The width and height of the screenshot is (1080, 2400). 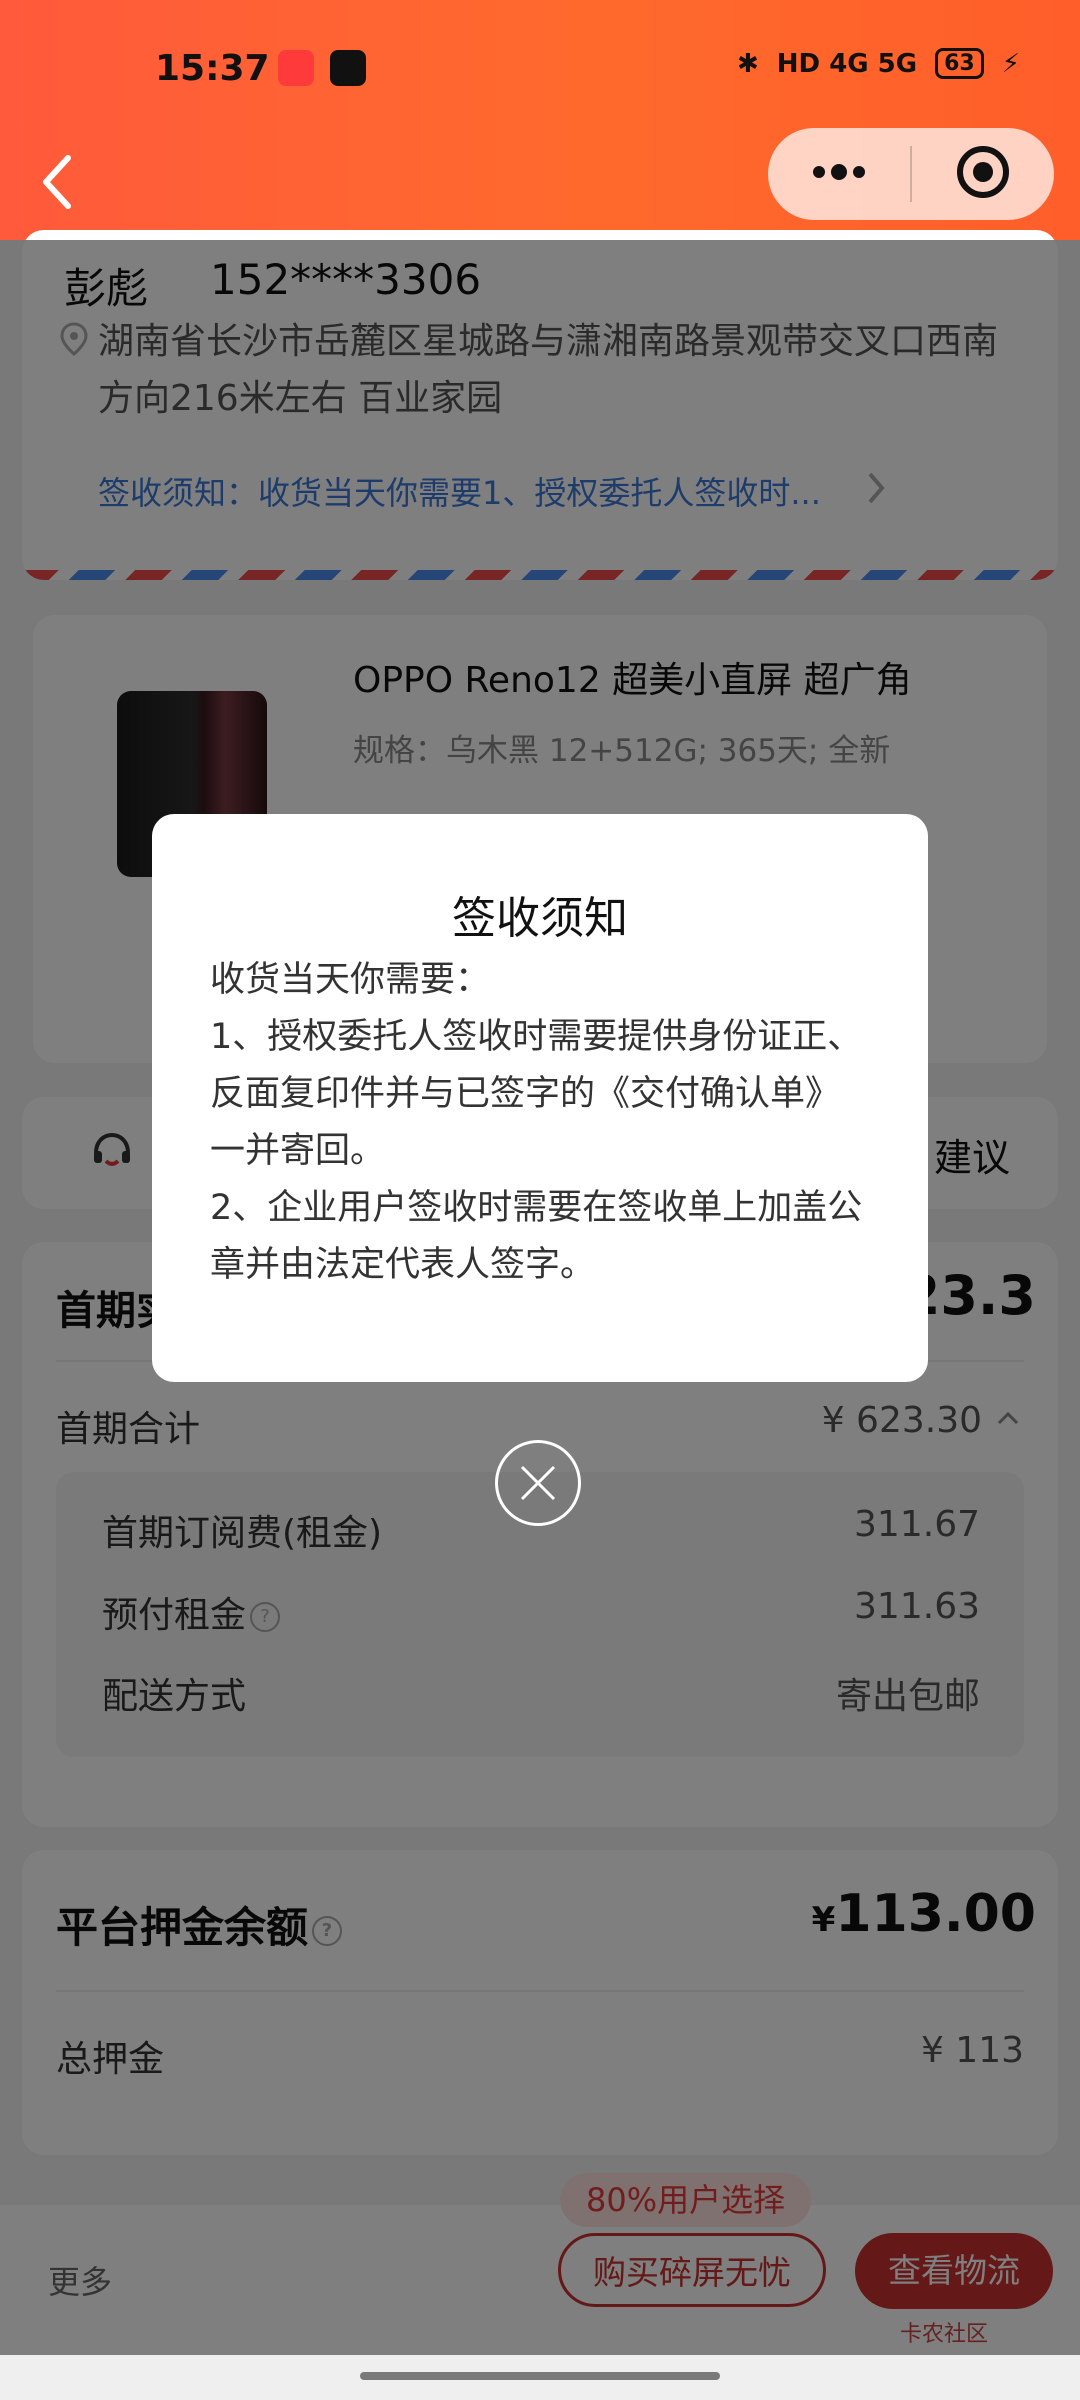 I want to click on bluetooth-icon: ✱, so click(x=748, y=63).